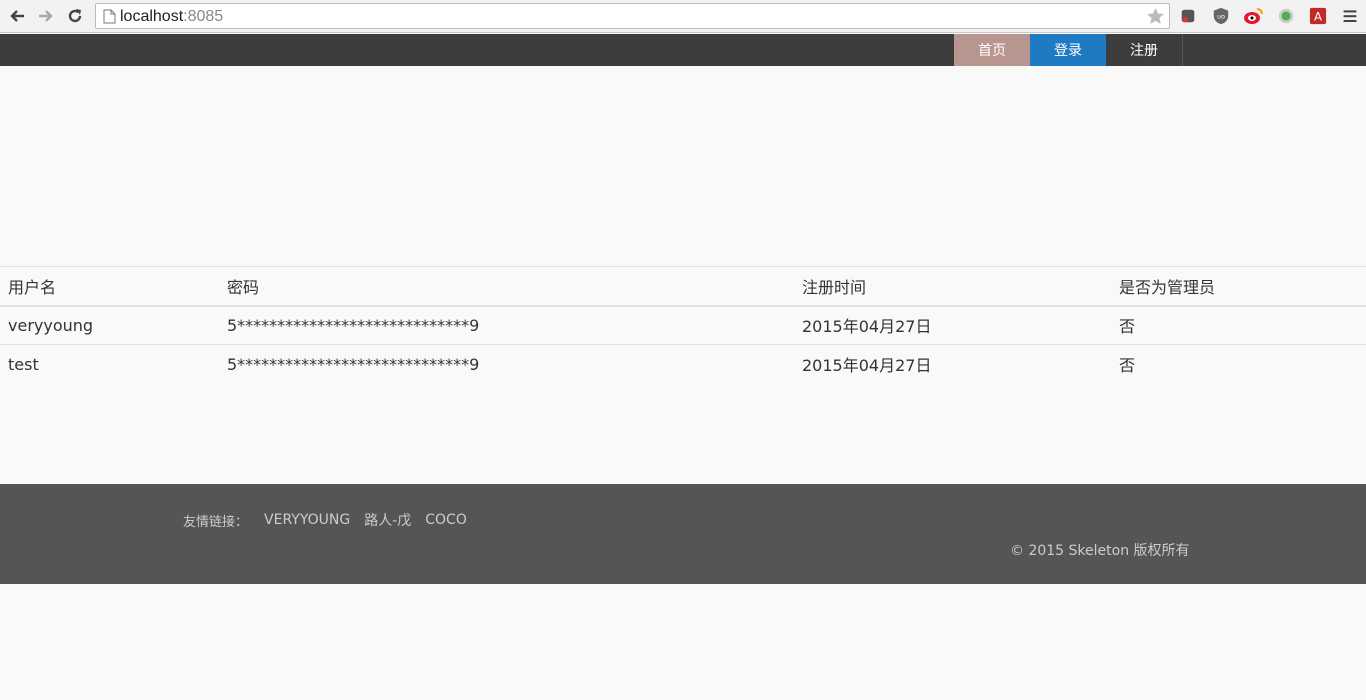 This screenshot has width=1366, height=700. I want to click on copyright-text: © 2015 Skeleton 版权所有, so click(1100, 551).